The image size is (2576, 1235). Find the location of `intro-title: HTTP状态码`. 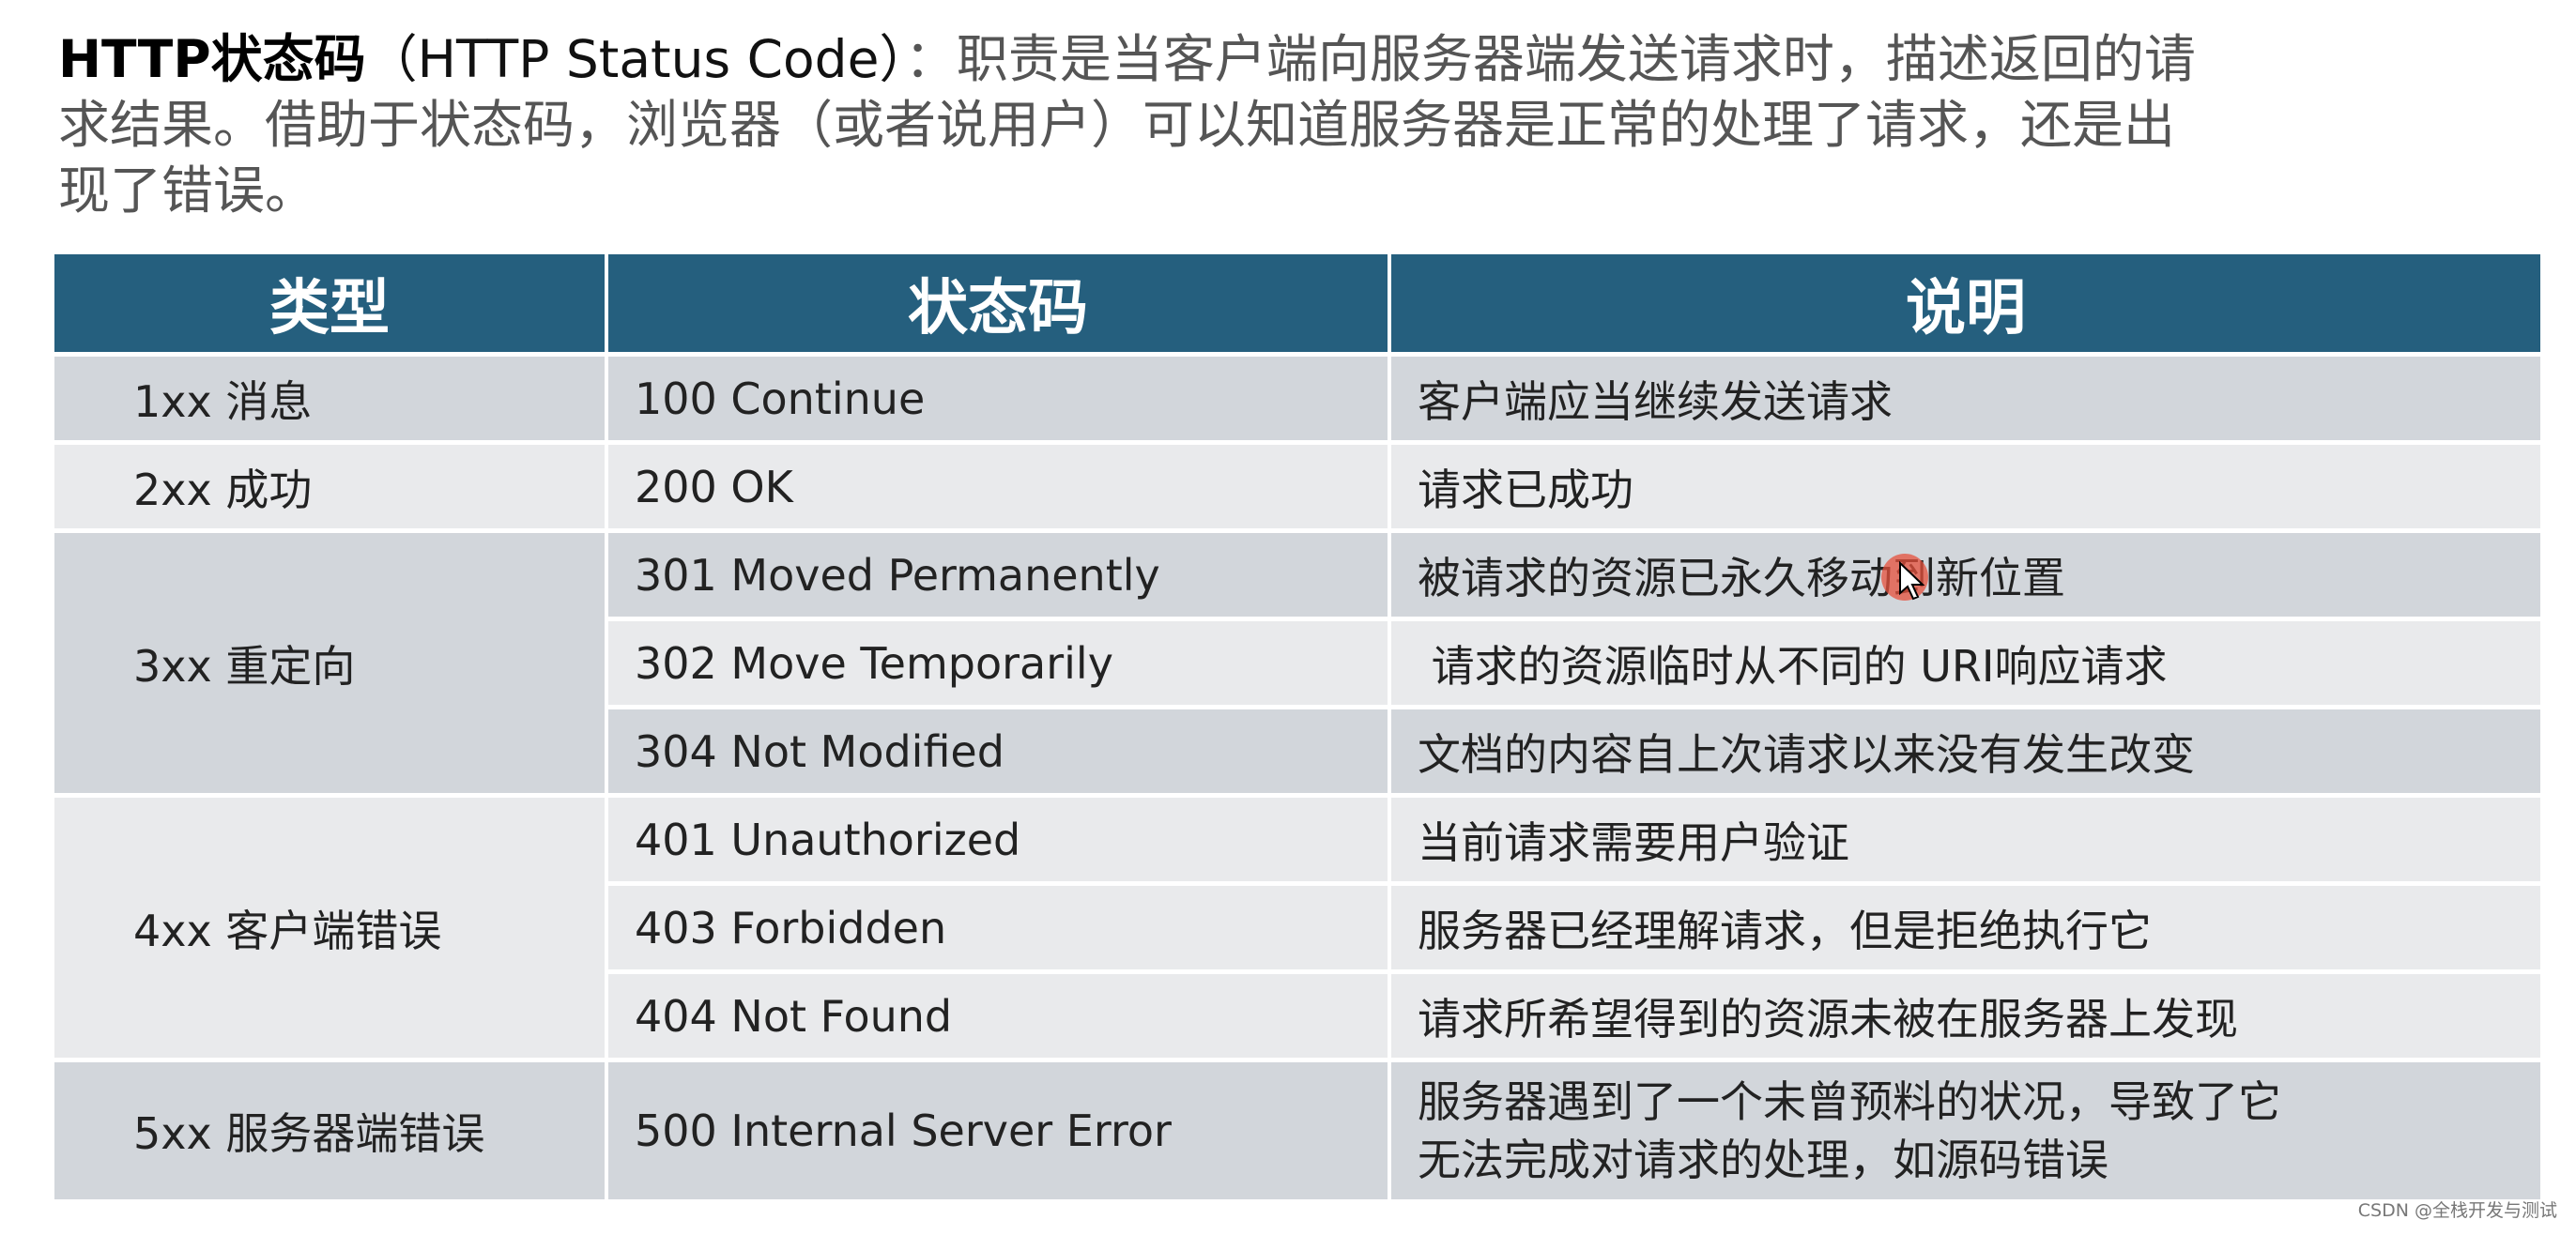

intro-title: HTTP状态码 is located at coordinates (212, 59).